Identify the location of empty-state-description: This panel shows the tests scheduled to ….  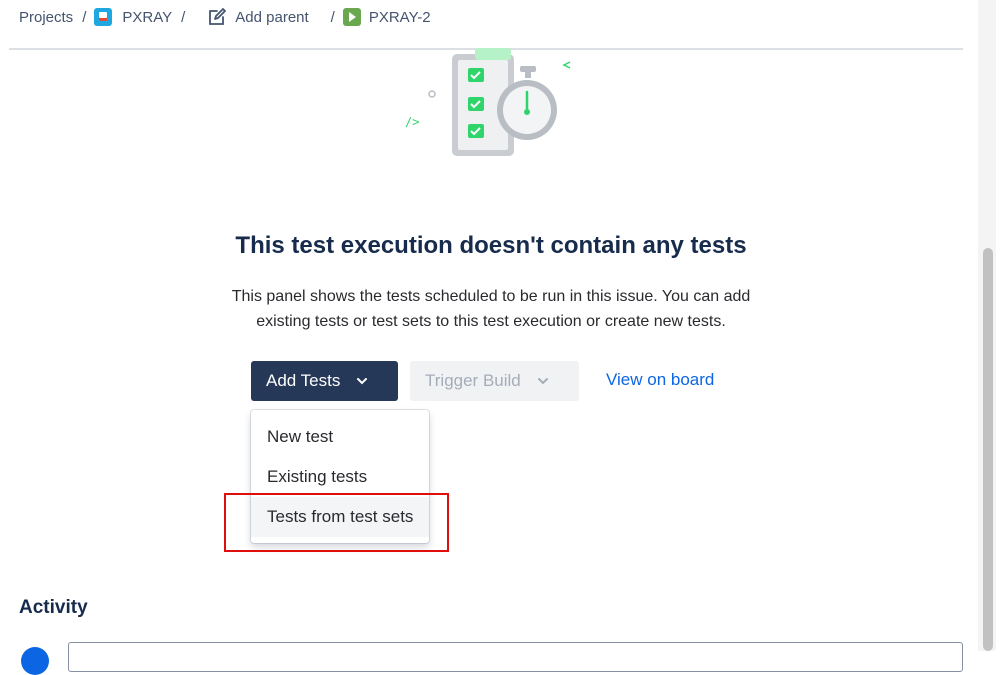
(491, 309).